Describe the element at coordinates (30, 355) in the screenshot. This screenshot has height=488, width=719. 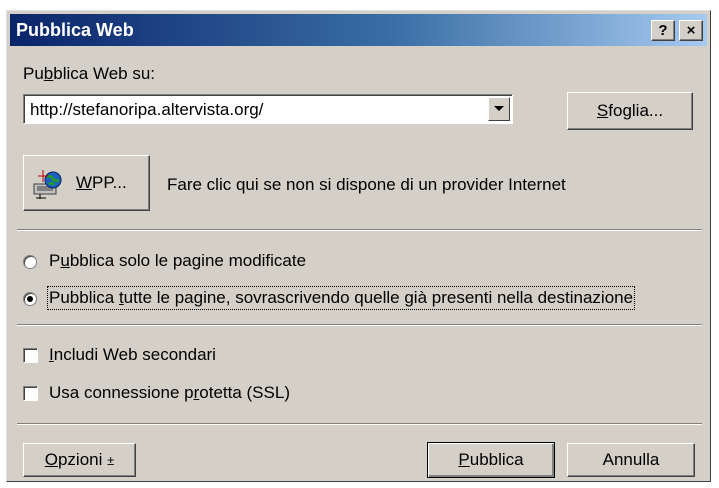
I see `include-subwebs-checkbox` at that location.